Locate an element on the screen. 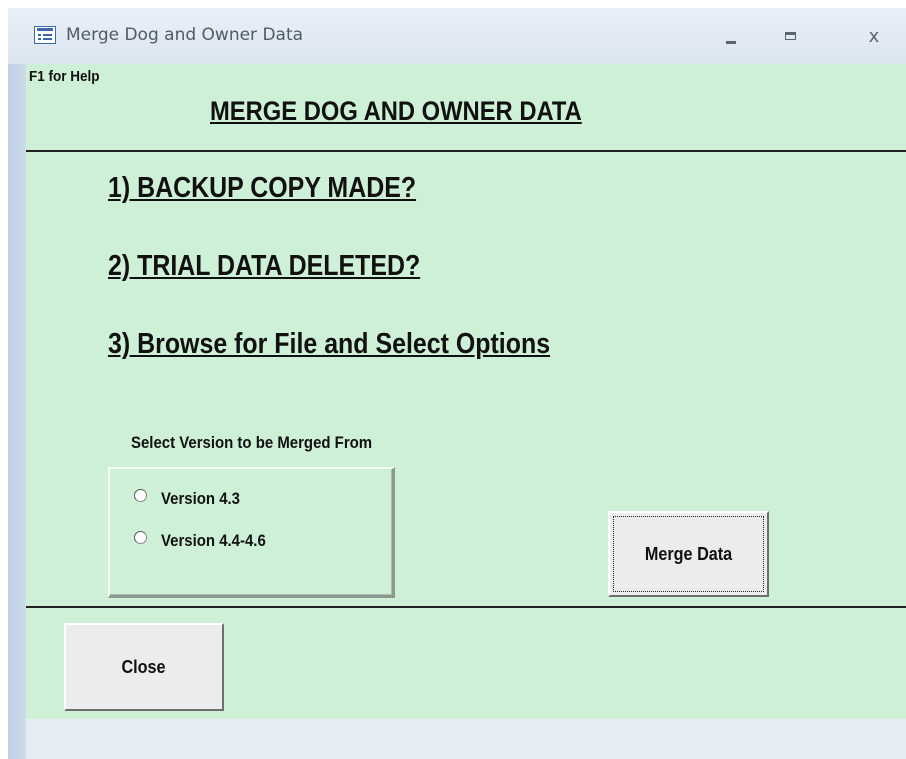  close-icon: x is located at coordinates (874, 36).